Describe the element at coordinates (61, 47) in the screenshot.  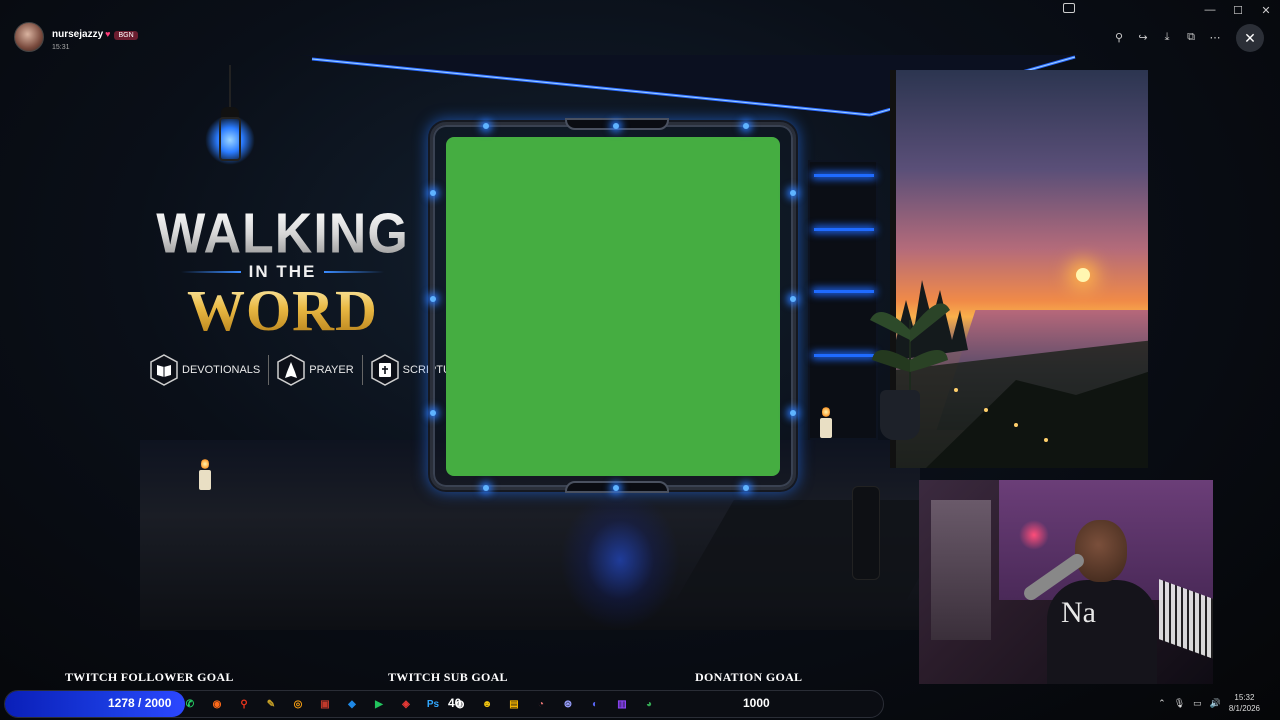
I see `post-time: 15:31` at that location.